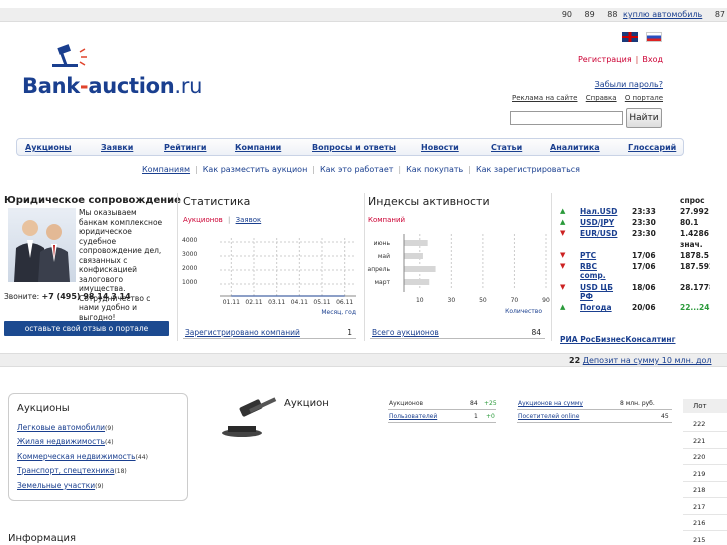  I want to click on help-link: Справка, so click(601, 98).